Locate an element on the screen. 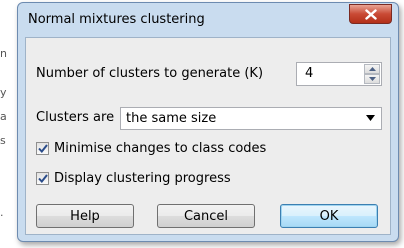  chevron-down-icon is located at coordinates (372, 79).